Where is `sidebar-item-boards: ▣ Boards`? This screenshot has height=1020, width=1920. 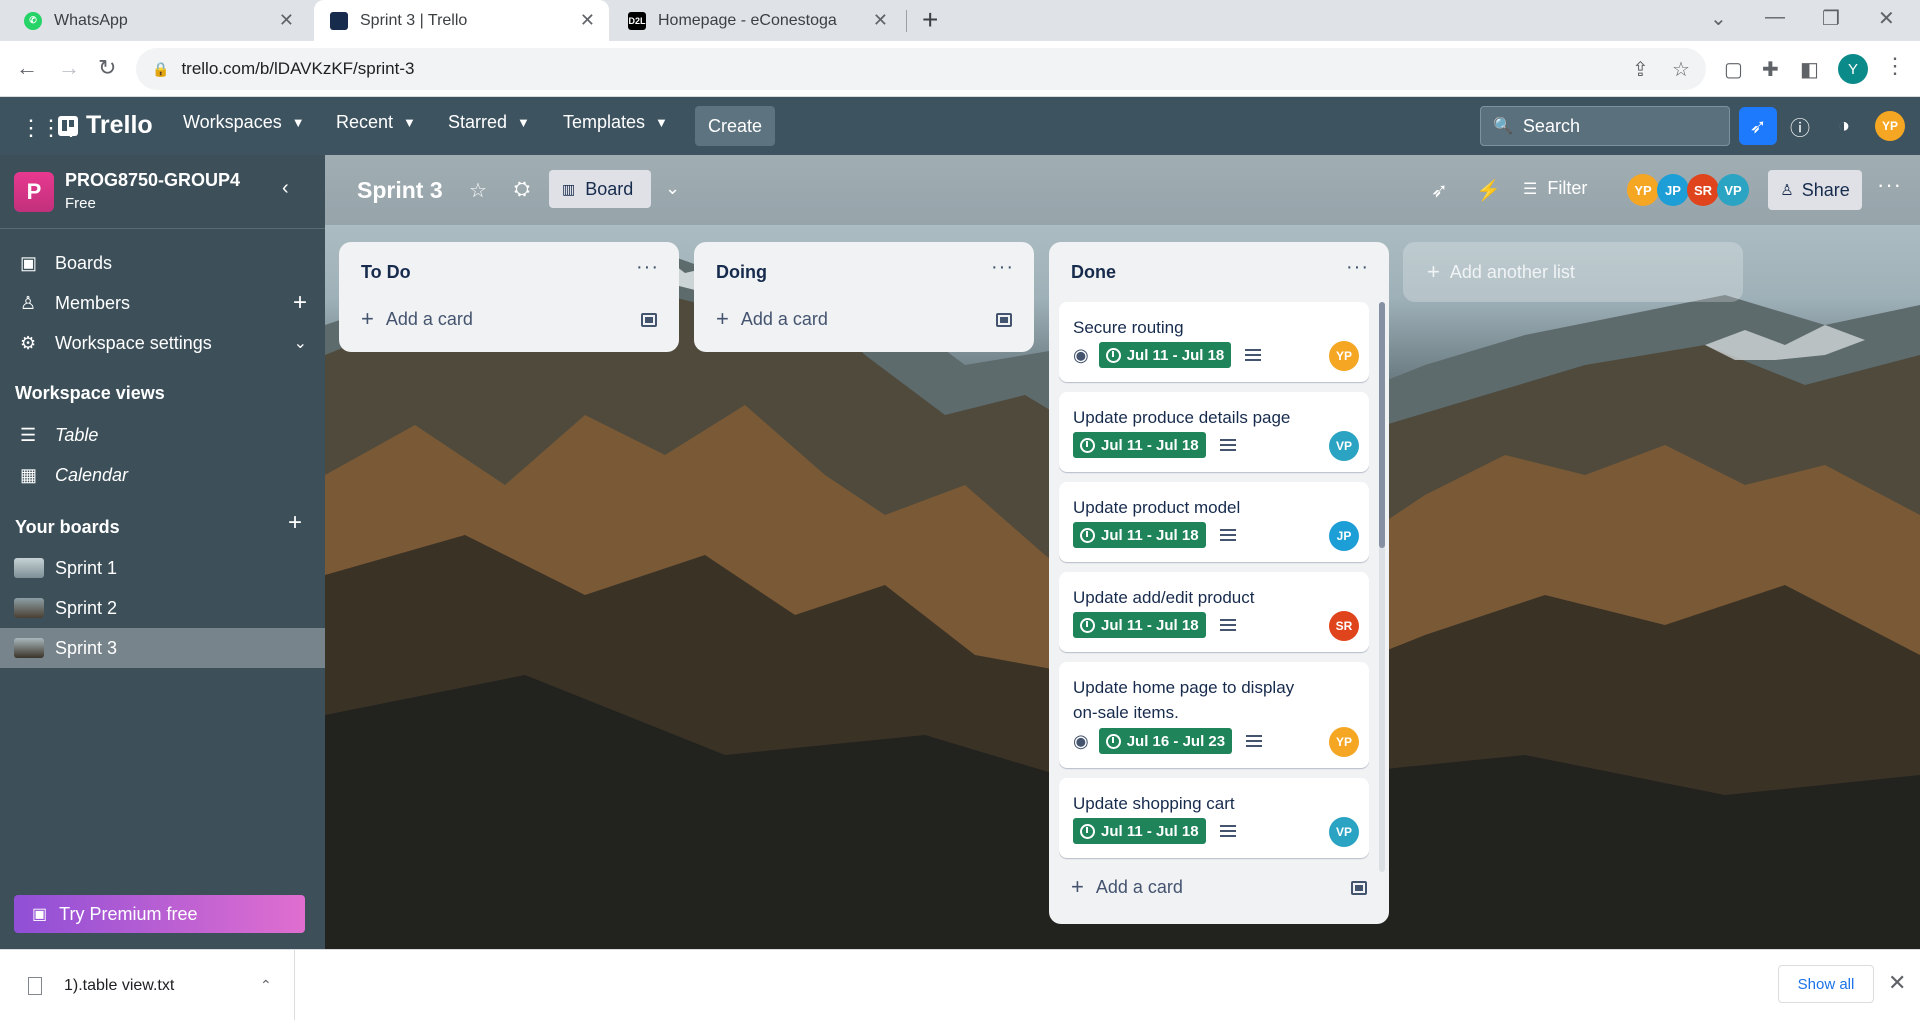 sidebar-item-boards: ▣ Boards is located at coordinates (162, 263).